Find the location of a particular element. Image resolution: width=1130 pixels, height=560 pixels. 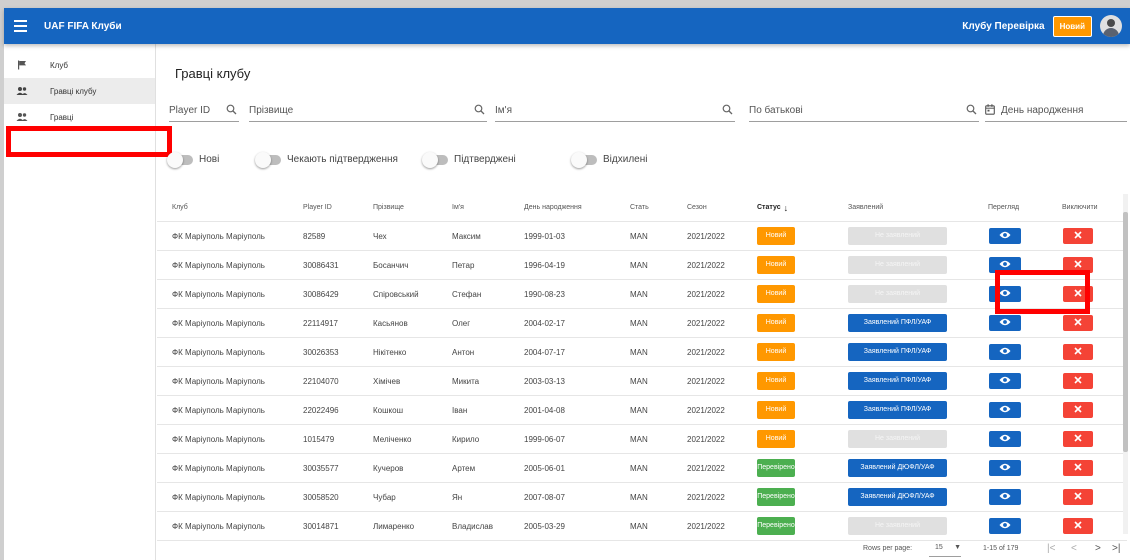

column-header-player-id: Player ID is located at coordinates (317, 207).